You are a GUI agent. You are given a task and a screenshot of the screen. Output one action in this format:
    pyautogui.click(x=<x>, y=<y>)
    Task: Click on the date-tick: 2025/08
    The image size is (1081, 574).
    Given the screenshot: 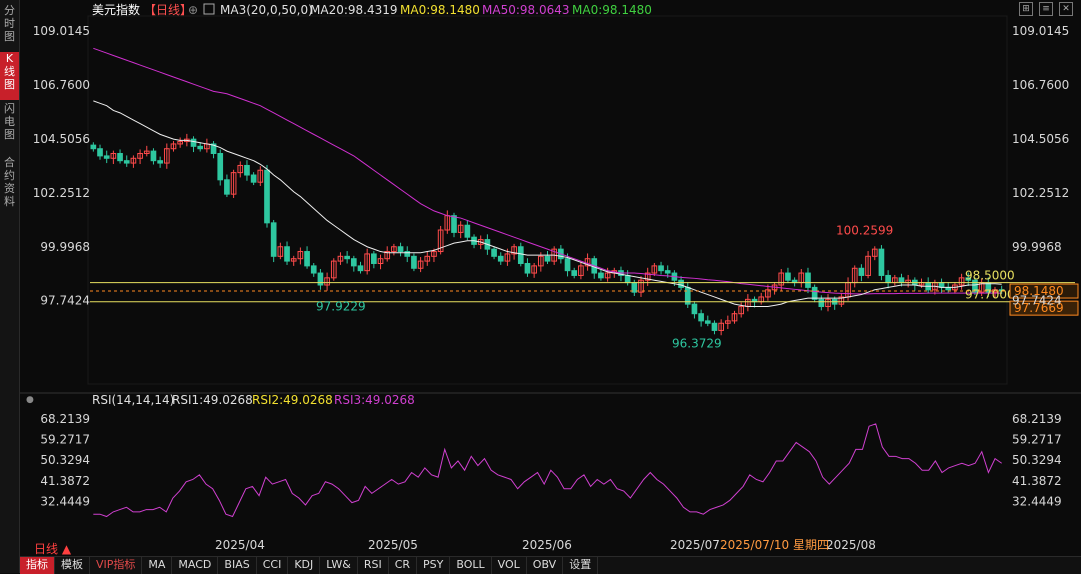 What is the action you would take?
    pyautogui.click(x=851, y=545)
    